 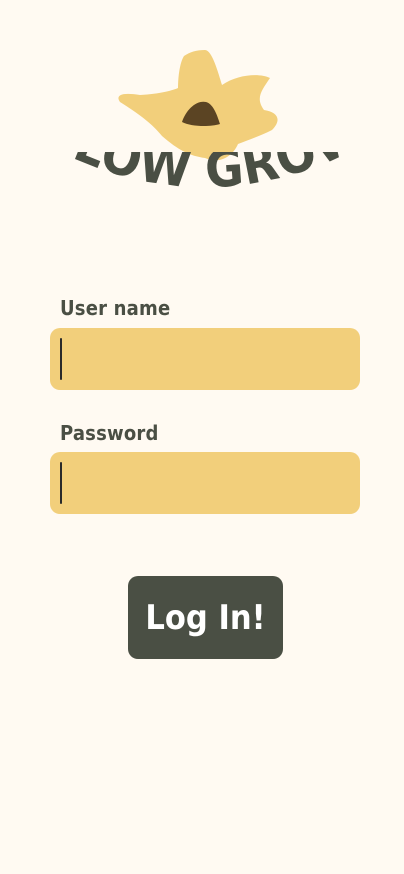 I want to click on username-field, so click(x=205, y=359).